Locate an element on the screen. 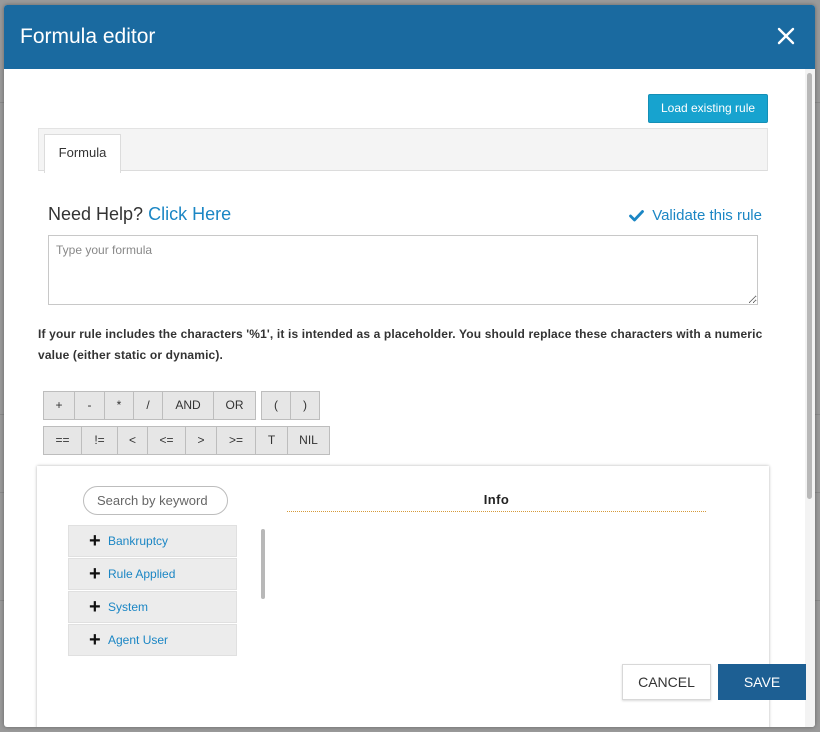 This screenshot has width=820, height=732. tabs-bar: Formula is located at coordinates (403, 150).